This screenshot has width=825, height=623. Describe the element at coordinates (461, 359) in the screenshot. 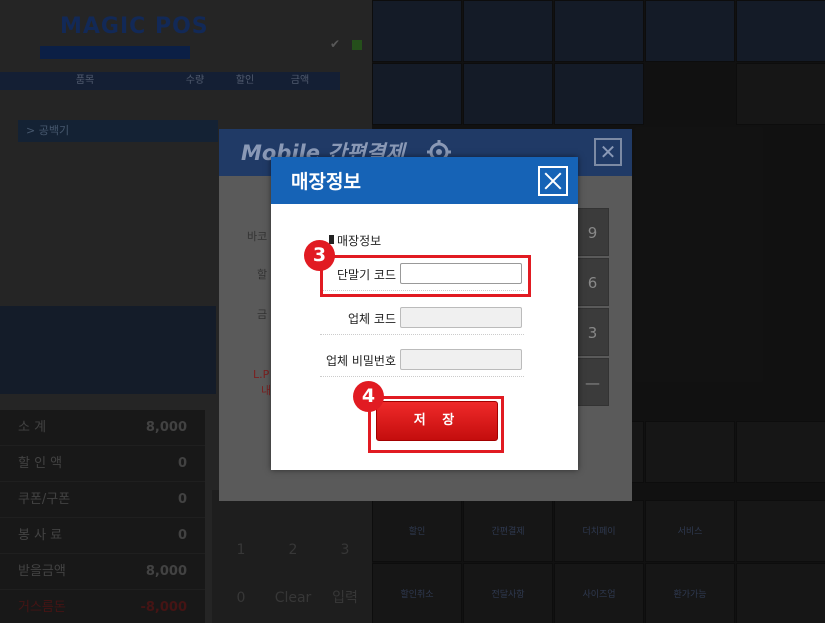

I see `company-password-input` at that location.